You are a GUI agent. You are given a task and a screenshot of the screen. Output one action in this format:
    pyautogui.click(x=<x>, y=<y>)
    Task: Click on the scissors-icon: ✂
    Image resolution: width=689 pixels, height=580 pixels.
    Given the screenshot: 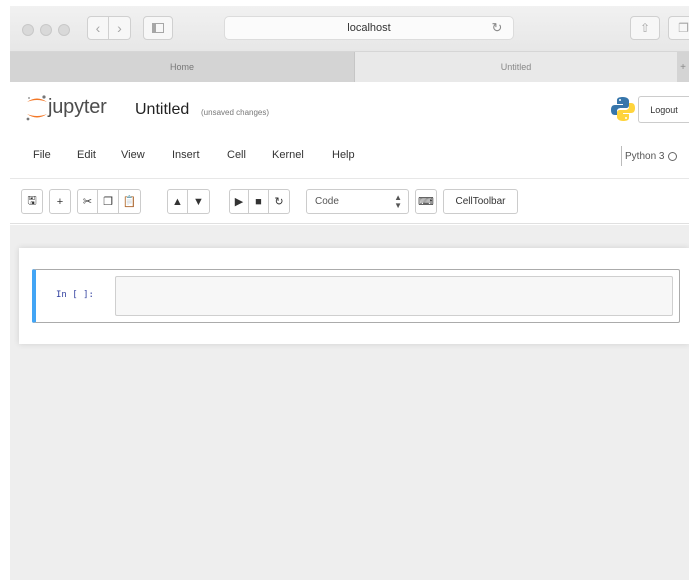 What is the action you would take?
    pyautogui.click(x=87, y=202)
    